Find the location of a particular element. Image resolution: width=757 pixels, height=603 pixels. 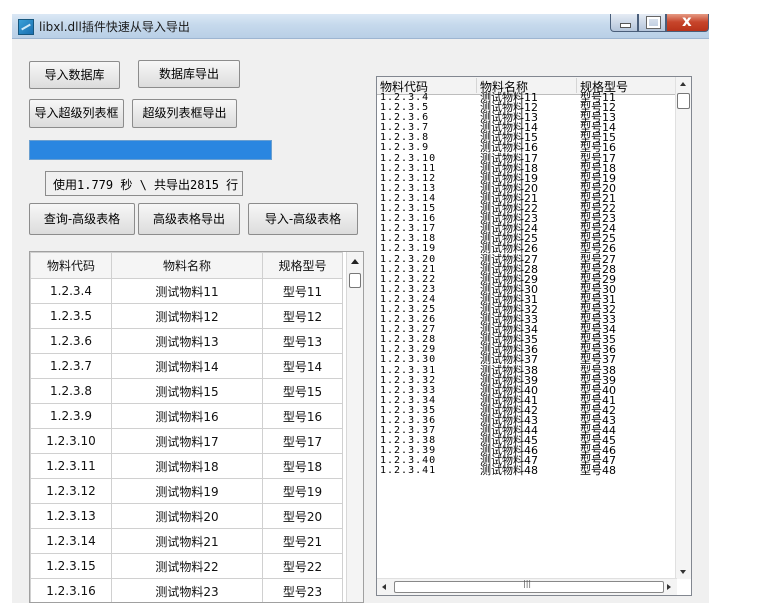

table-row: 1.2.3.4 测试物料11 型号11 is located at coordinates (186, 291).